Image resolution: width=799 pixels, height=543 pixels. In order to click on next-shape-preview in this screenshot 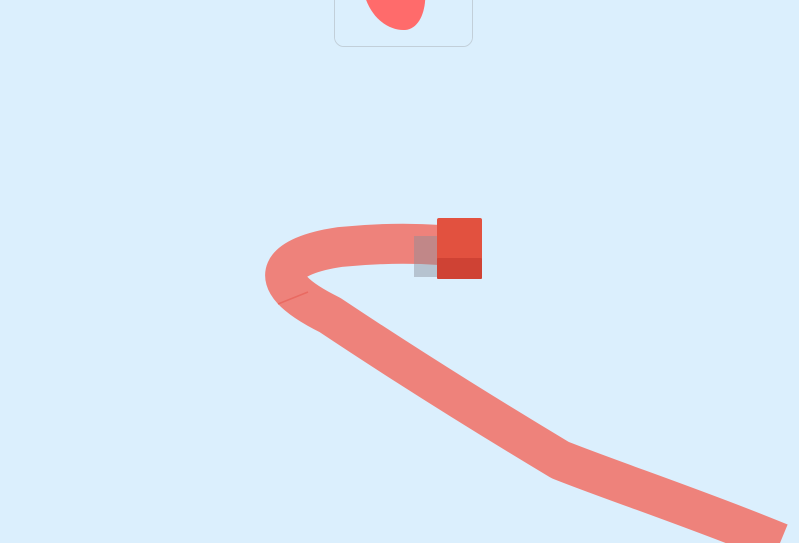, I will do `click(403, 23)`.